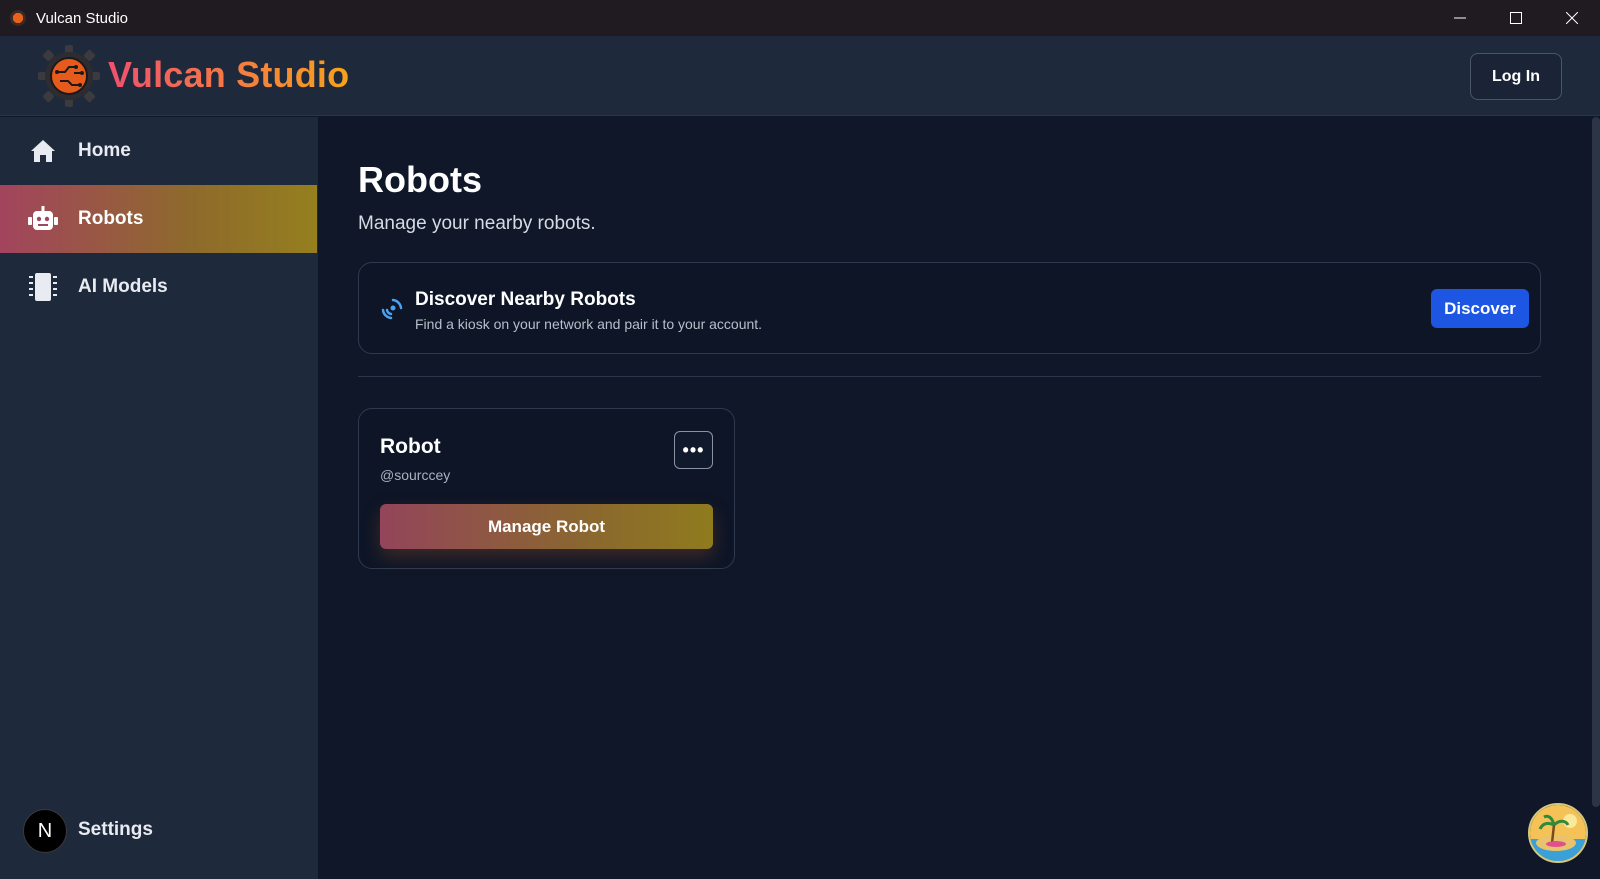 Image resolution: width=1600 pixels, height=879 pixels. I want to click on app-header: Vulcan Studio Log In, so click(800, 76).